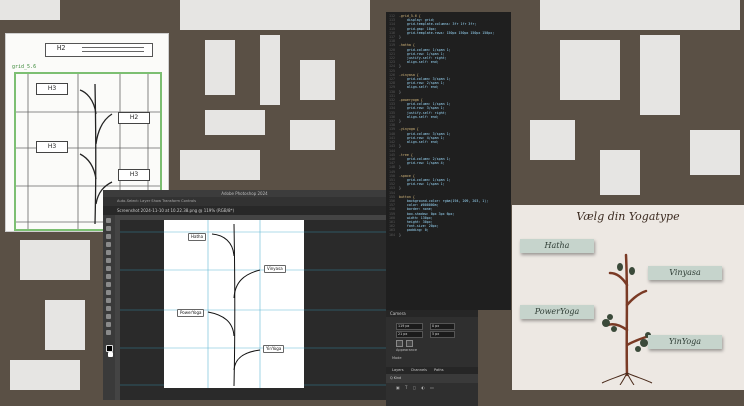  What do you see at coordinates (409, 334) in the screenshot?
I see `height-field: 21 px` at bounding box center [409, 334].